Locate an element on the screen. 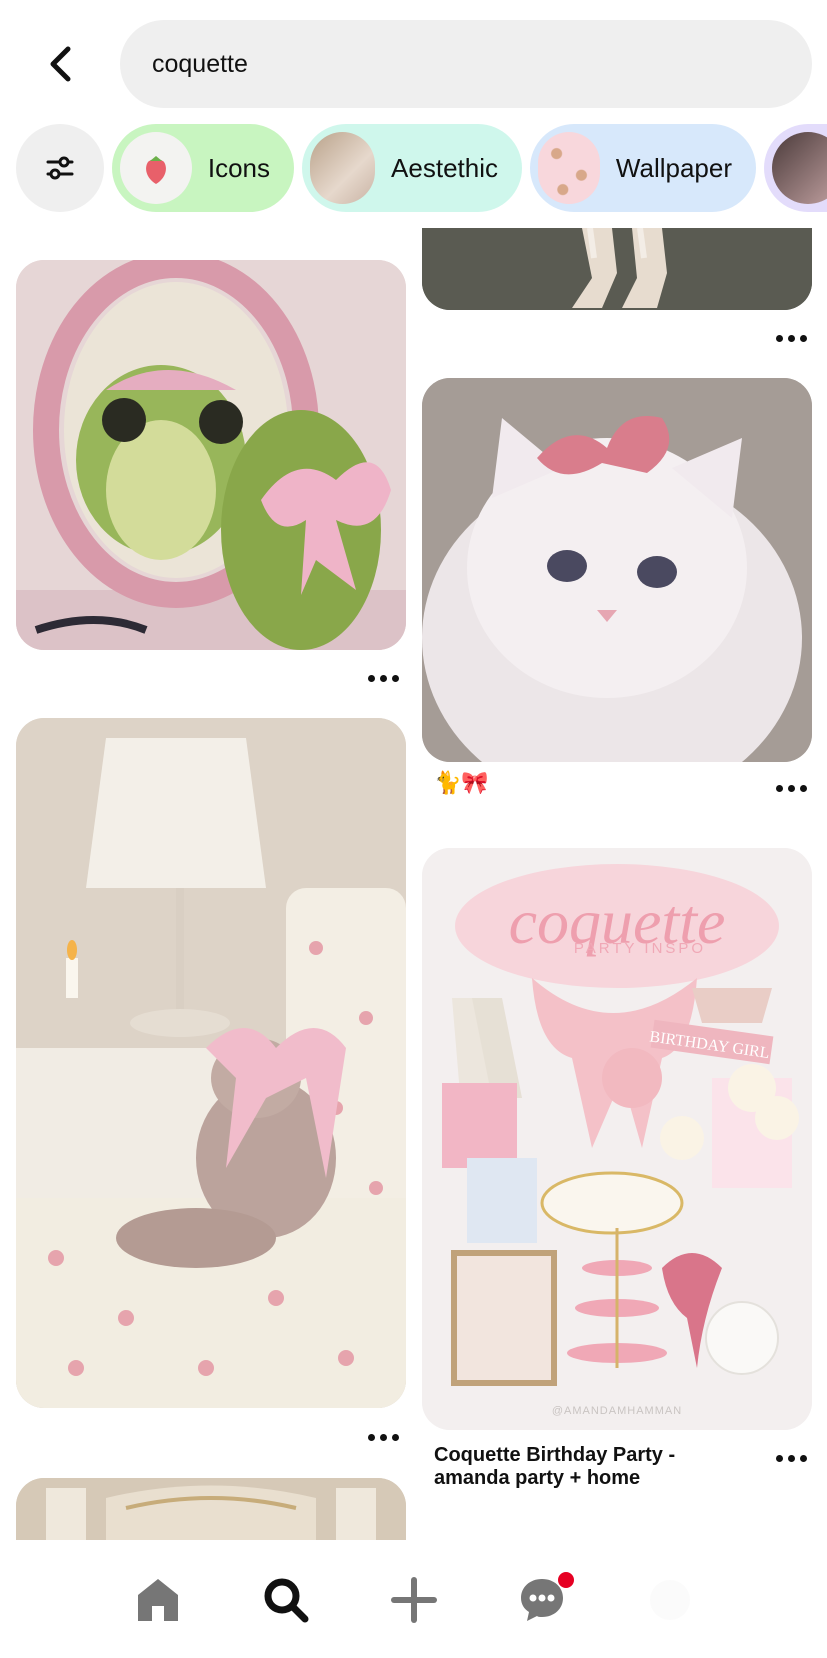  chevron-left-icon is located at coordinates (60, 64).